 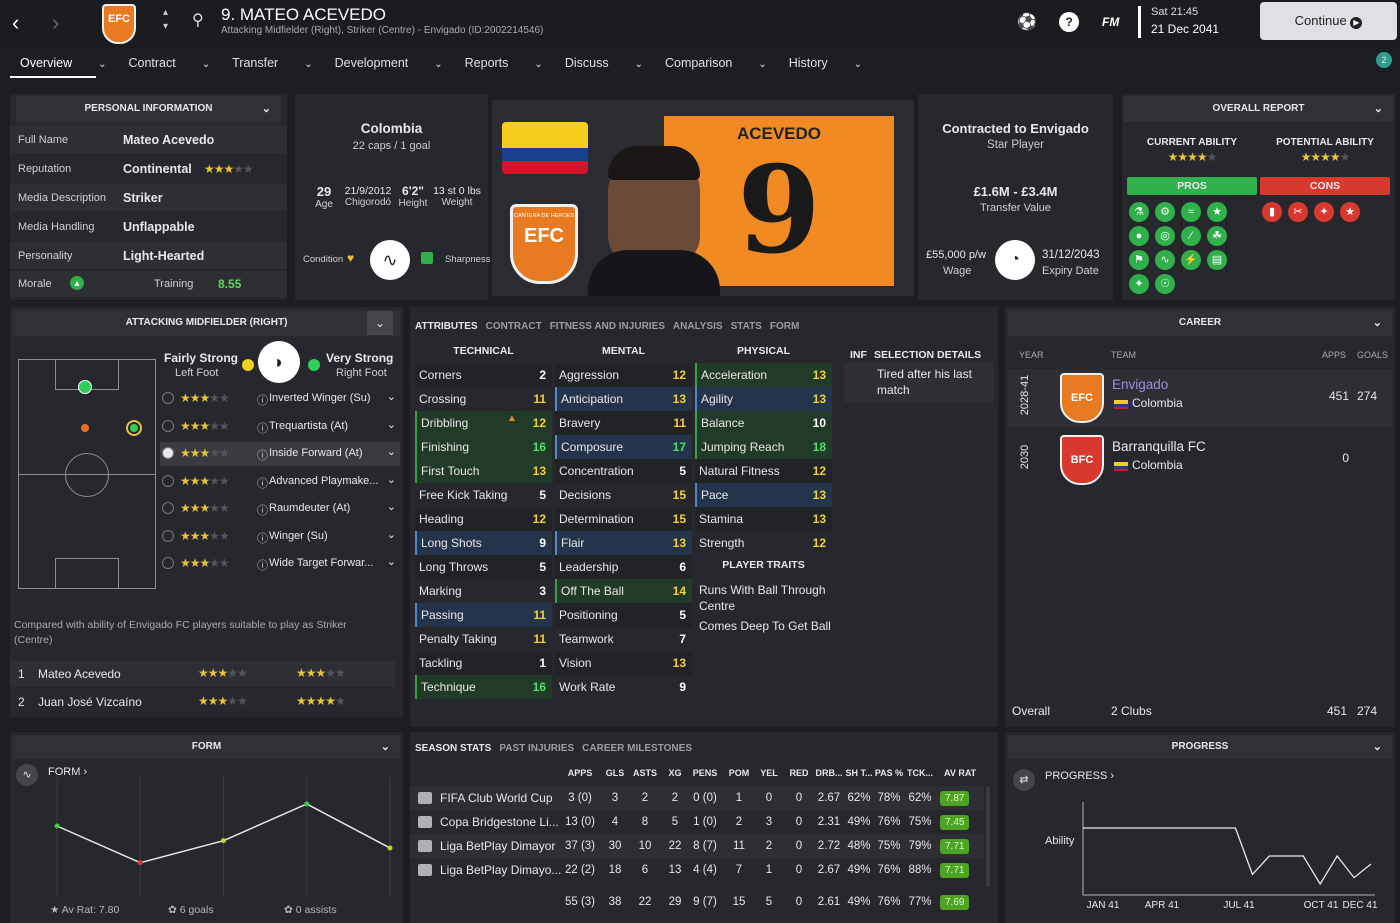 I want to click on flag-icon: ⚑, so click(x=1139, y=260).